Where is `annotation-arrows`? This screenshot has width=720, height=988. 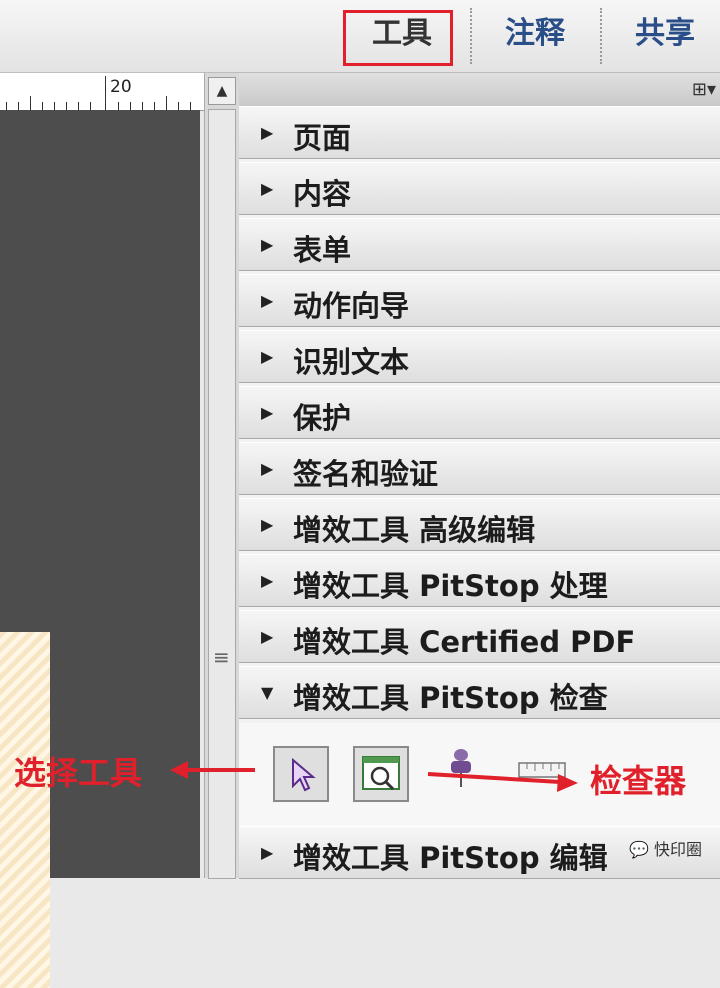
annotation-arrows is located at coordinates (374, 776).